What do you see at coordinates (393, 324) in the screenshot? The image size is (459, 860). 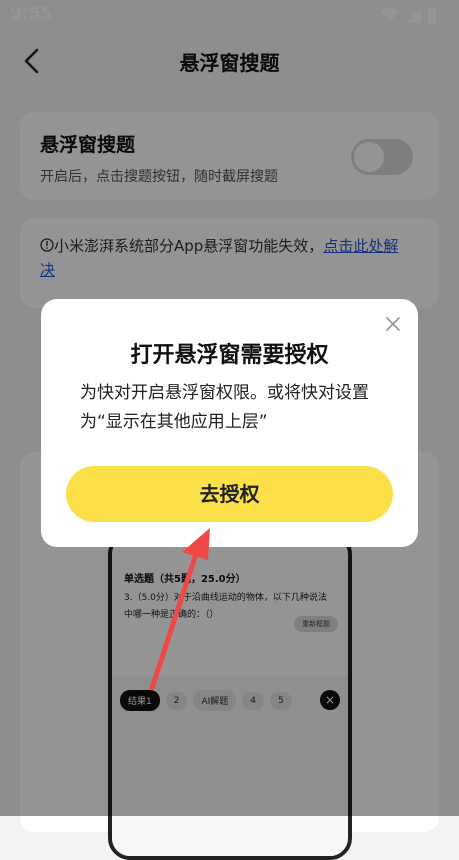 I see `close-icon` at bounding box center [393, 324].